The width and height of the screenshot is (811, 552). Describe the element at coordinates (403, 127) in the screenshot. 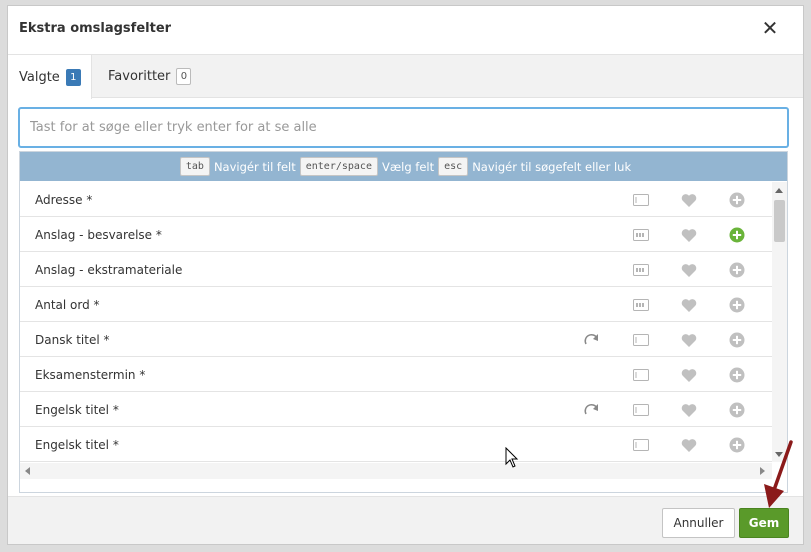

I see `search-input` at that location.